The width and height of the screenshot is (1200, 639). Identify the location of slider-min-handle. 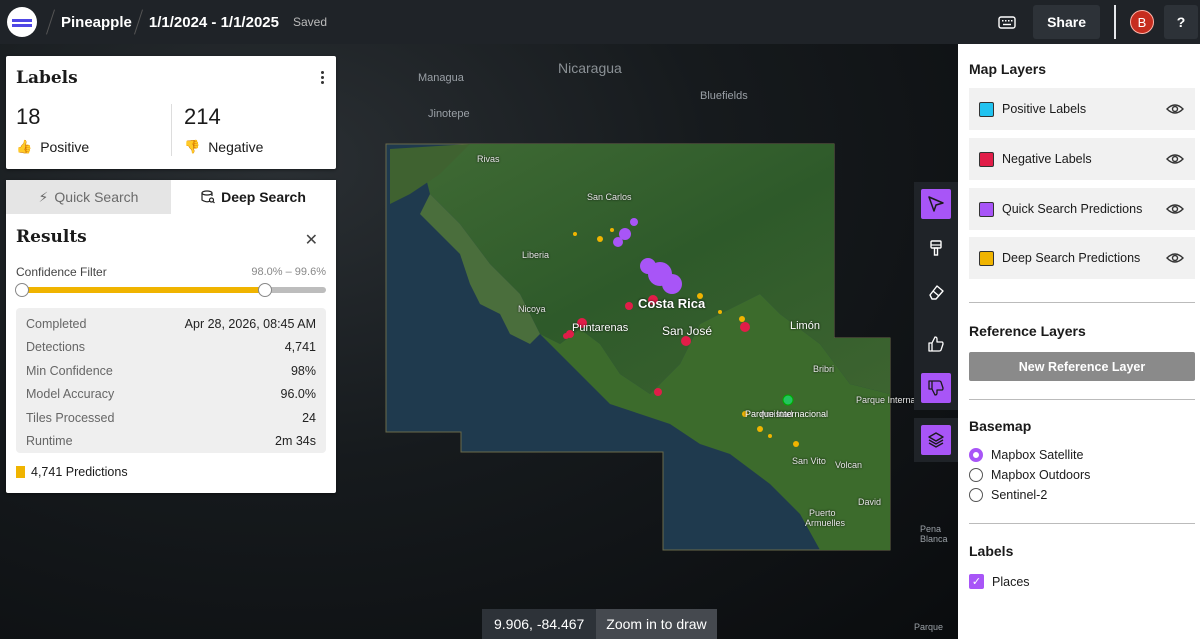
(22, 290).